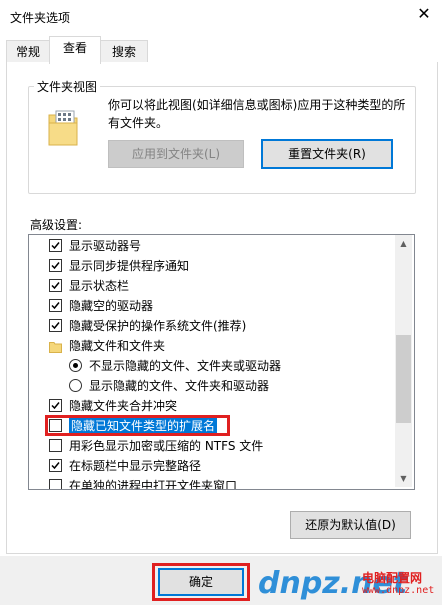 The height and width of the screenshot is (605, 442). I want to click on advanced-settings-label: 高级设置:, so click(56, 225).